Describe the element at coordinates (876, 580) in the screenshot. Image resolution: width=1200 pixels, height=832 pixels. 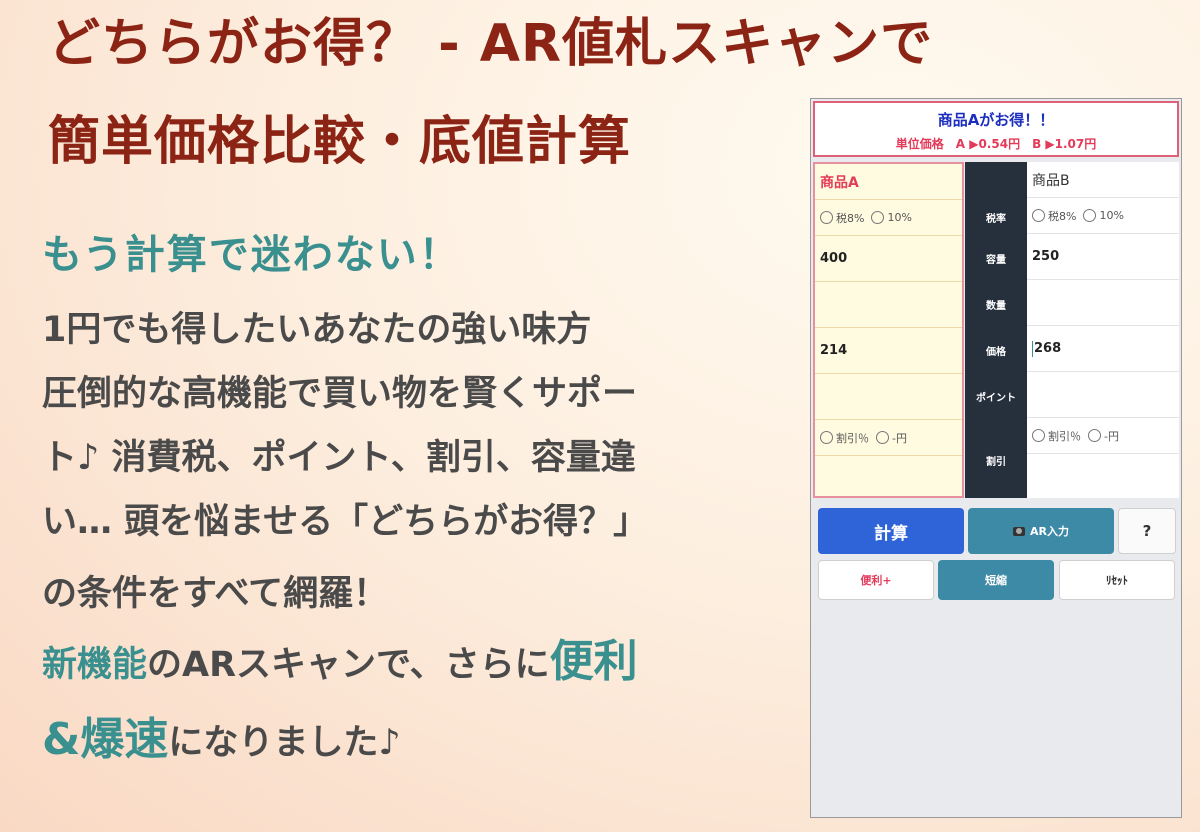
I see `convenience-button: 便利+` at that location.